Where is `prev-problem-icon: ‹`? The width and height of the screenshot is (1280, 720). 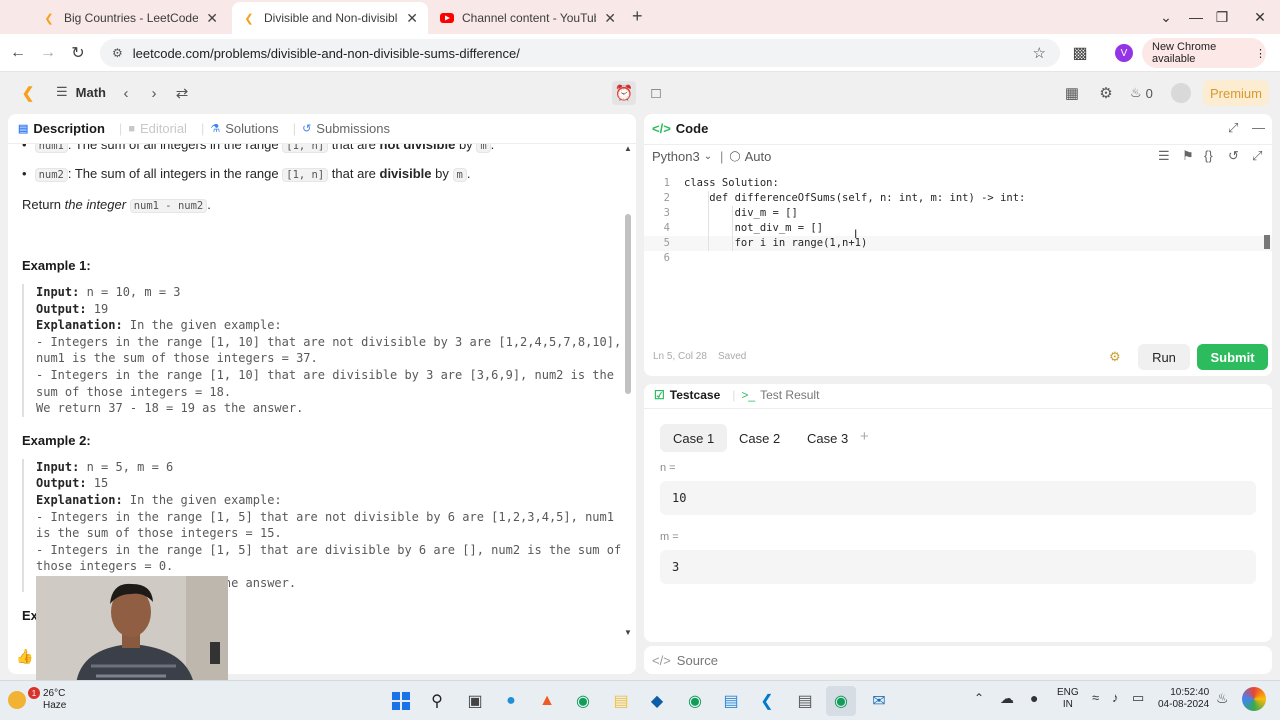
prev-problem-icon: ‹ is located at coordinates (126, 93).